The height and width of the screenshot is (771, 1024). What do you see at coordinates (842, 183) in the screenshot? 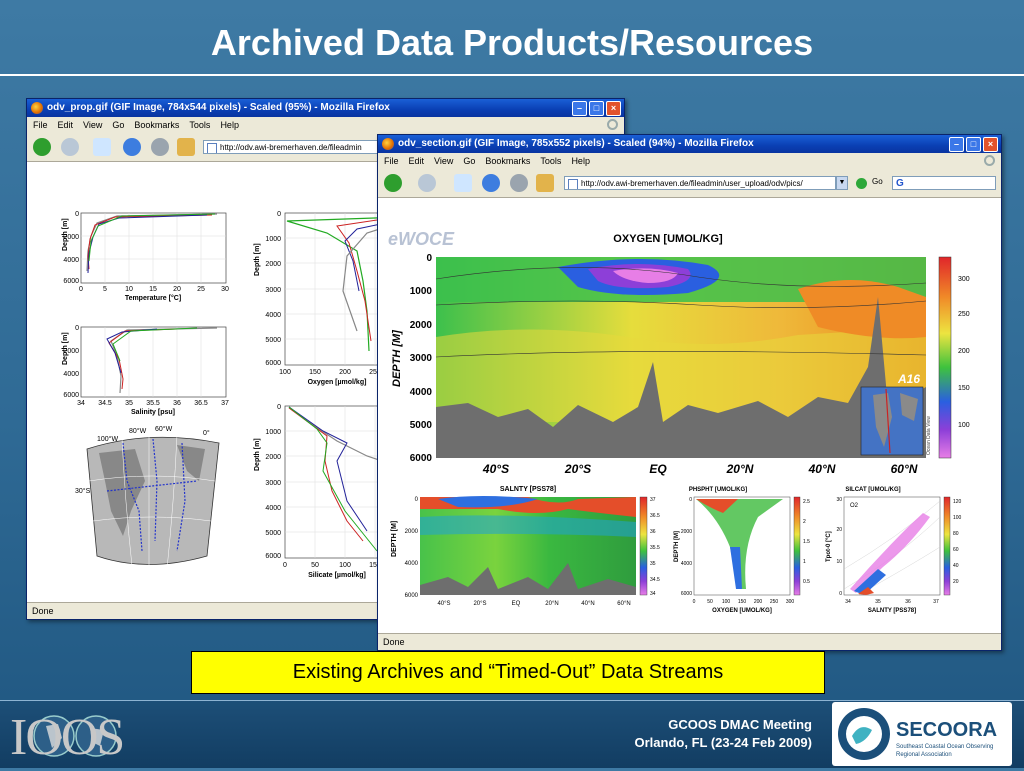
I see `dropdown-arrow-icon: ▼` at bounding box center [842, 183].